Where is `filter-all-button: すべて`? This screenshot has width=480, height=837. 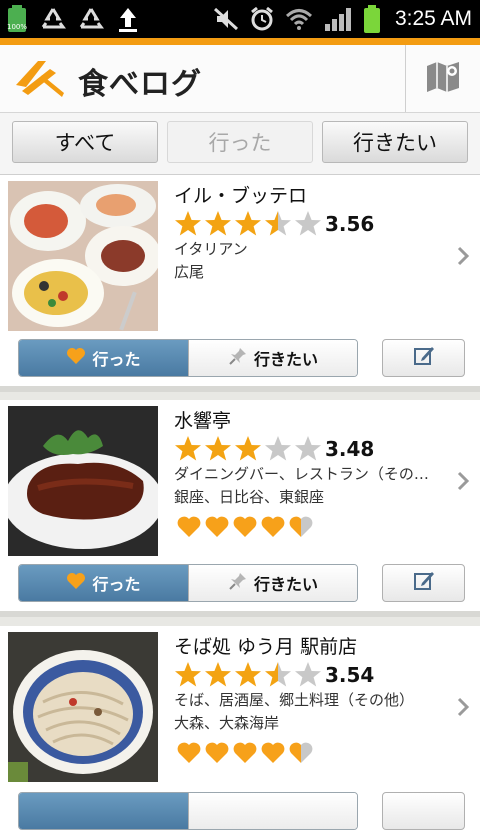
filter-all-button: すべて is located at coordinates (85, 142).